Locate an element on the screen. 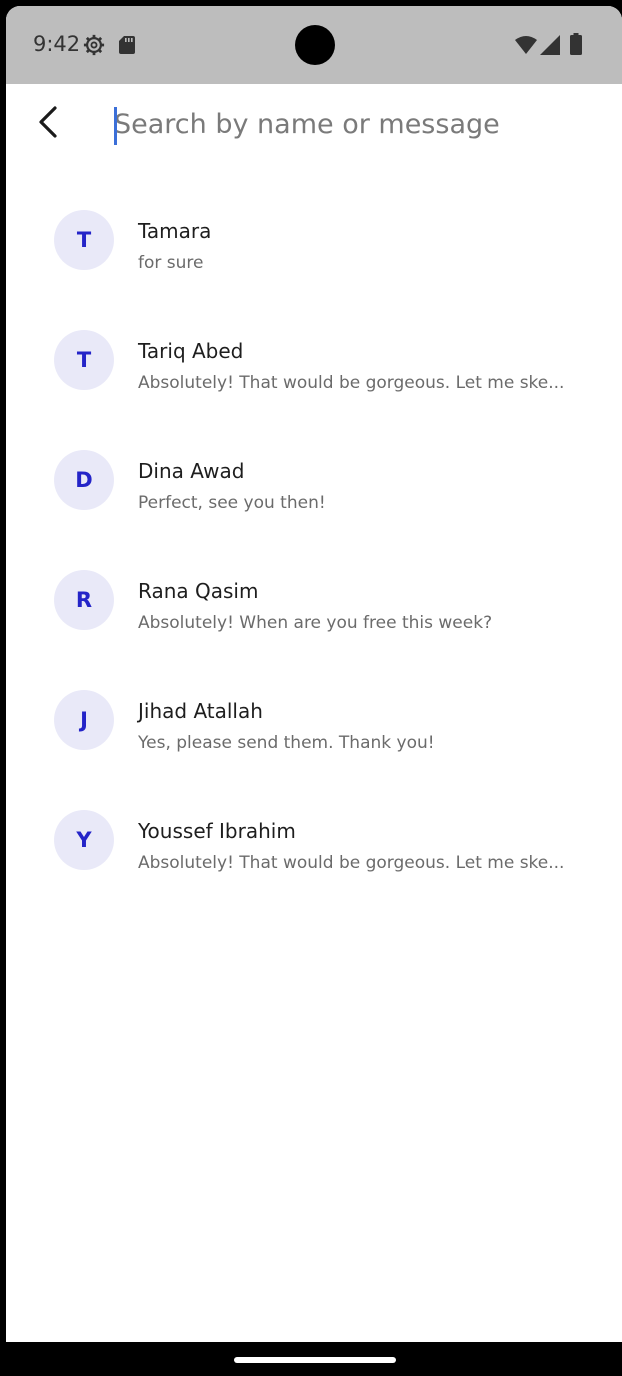 The width and height of the screenshot is (622, 1376). avatar: J is located at coordinates (84, 720).